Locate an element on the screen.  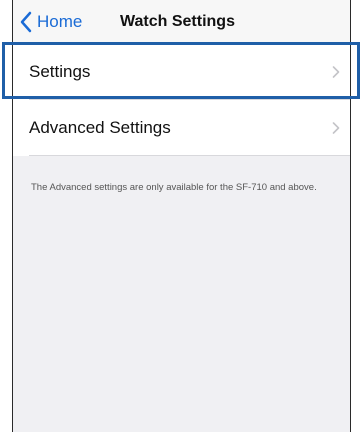
settings-row-label: Settings is located at coordinates (60, 71).